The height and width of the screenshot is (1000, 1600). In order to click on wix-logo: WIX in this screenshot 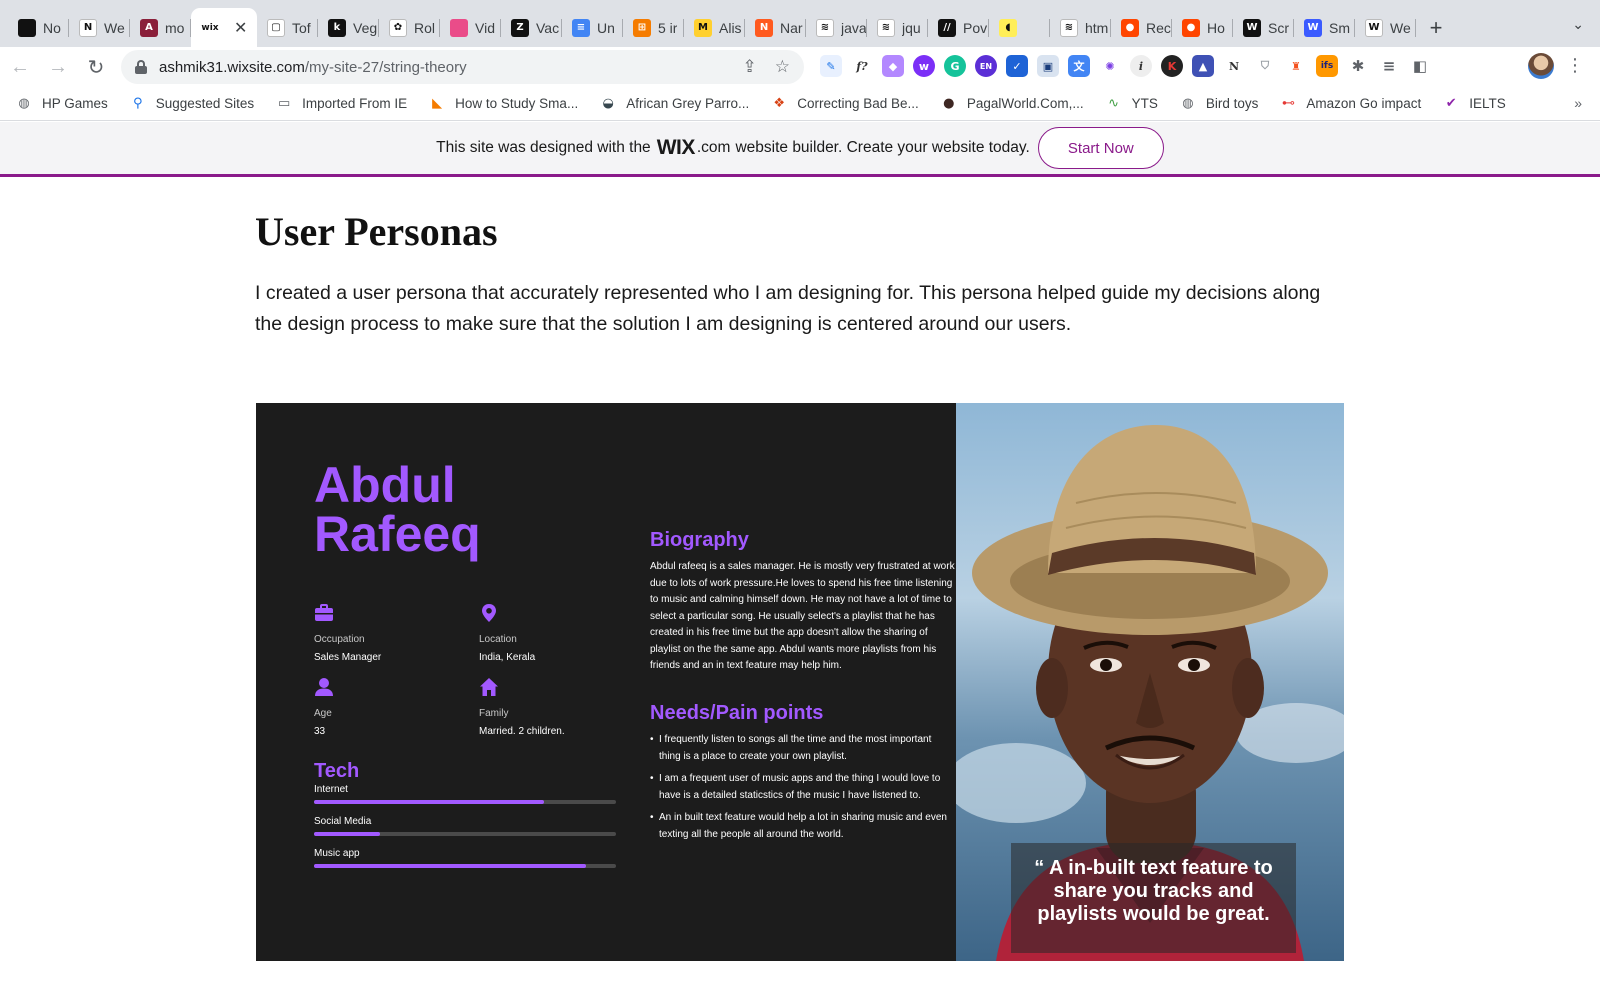, I will do `click(676, 147)`.